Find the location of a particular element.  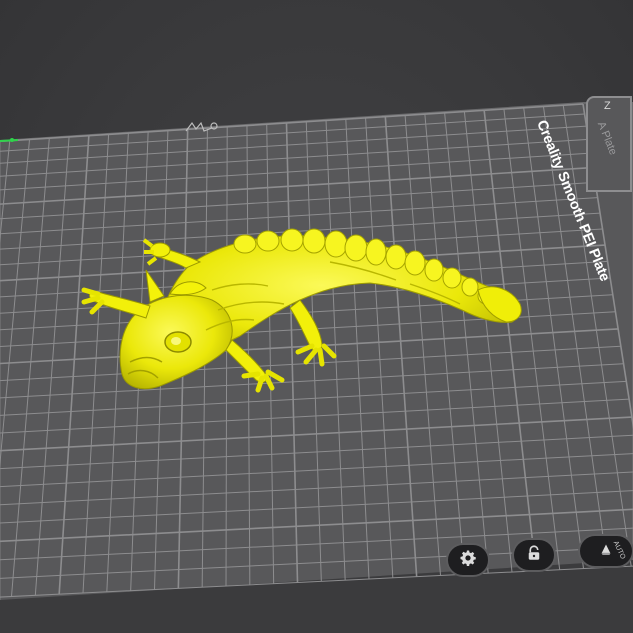

plate-corner-icon: Z is located at coordinates (607, 106).